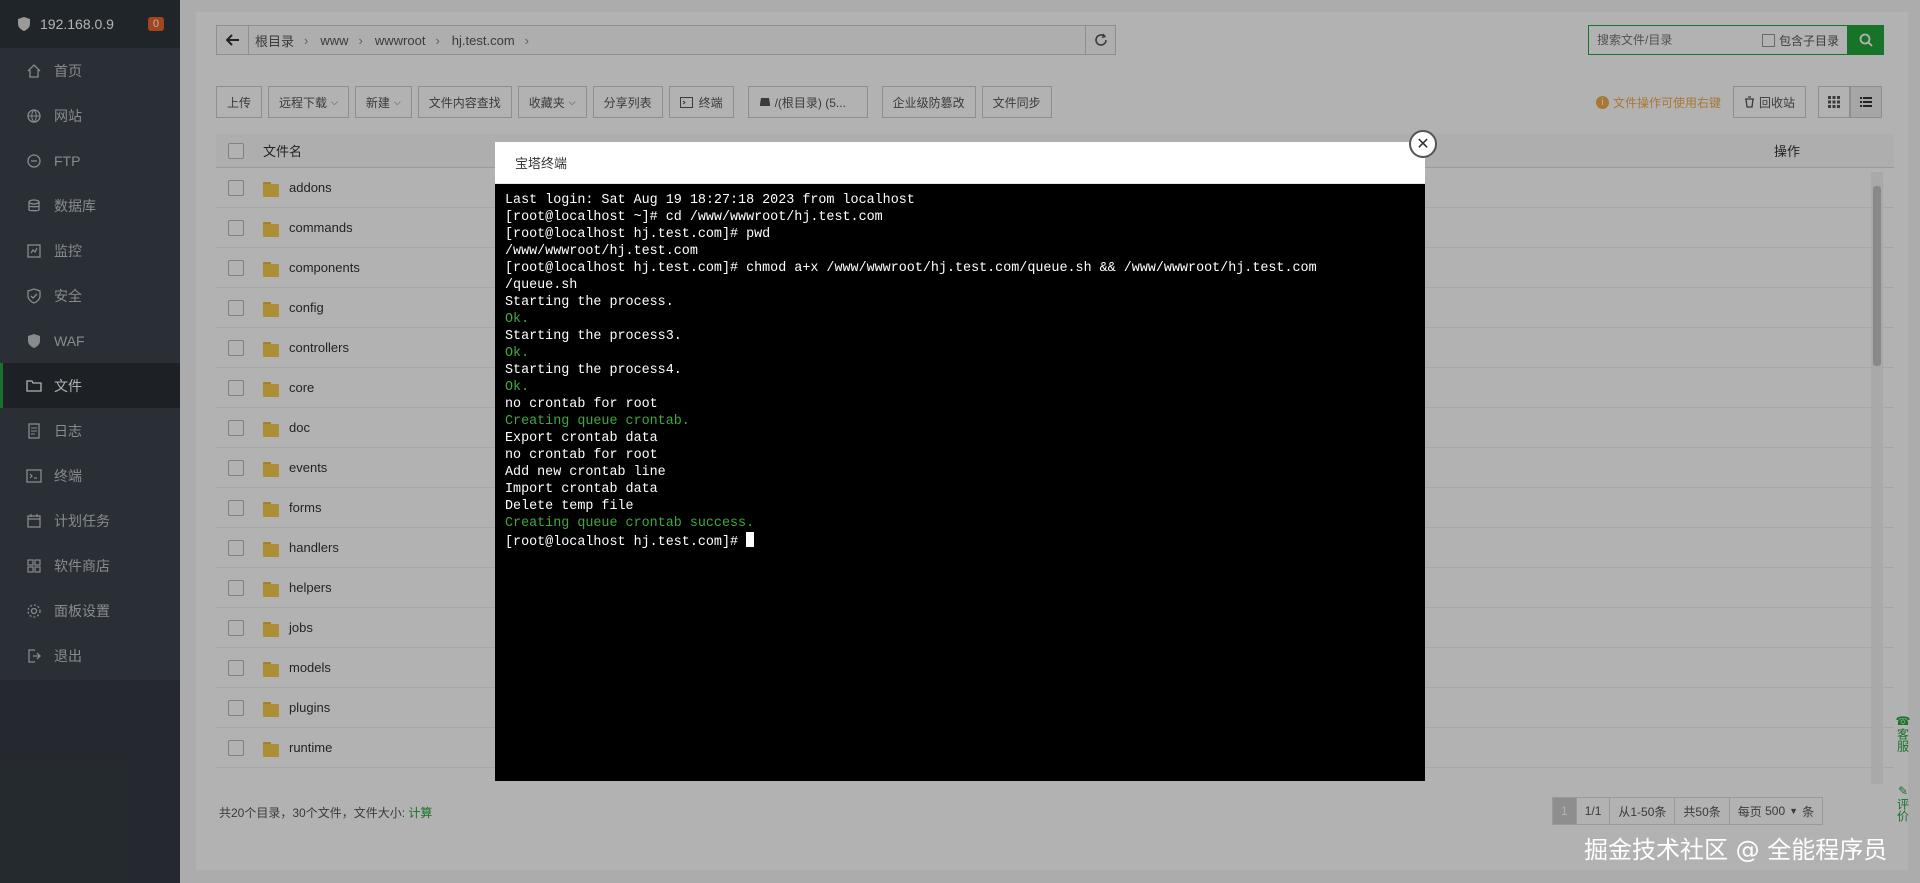 This screenshot has width=1920, height=883. What do you see at coordinates (960, 163) in the screenshot?
I see `modal-title: 宝塔终端` at bounding box center [960, 163].